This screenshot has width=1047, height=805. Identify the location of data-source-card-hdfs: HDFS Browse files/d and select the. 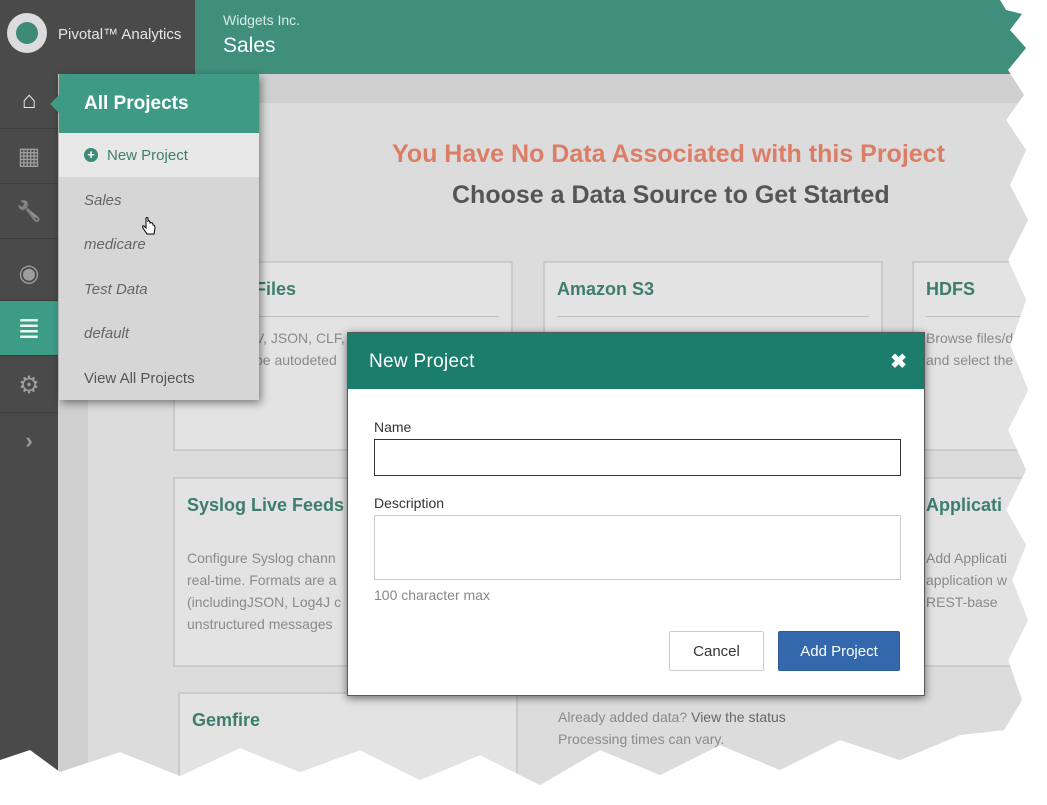
(970, 356).